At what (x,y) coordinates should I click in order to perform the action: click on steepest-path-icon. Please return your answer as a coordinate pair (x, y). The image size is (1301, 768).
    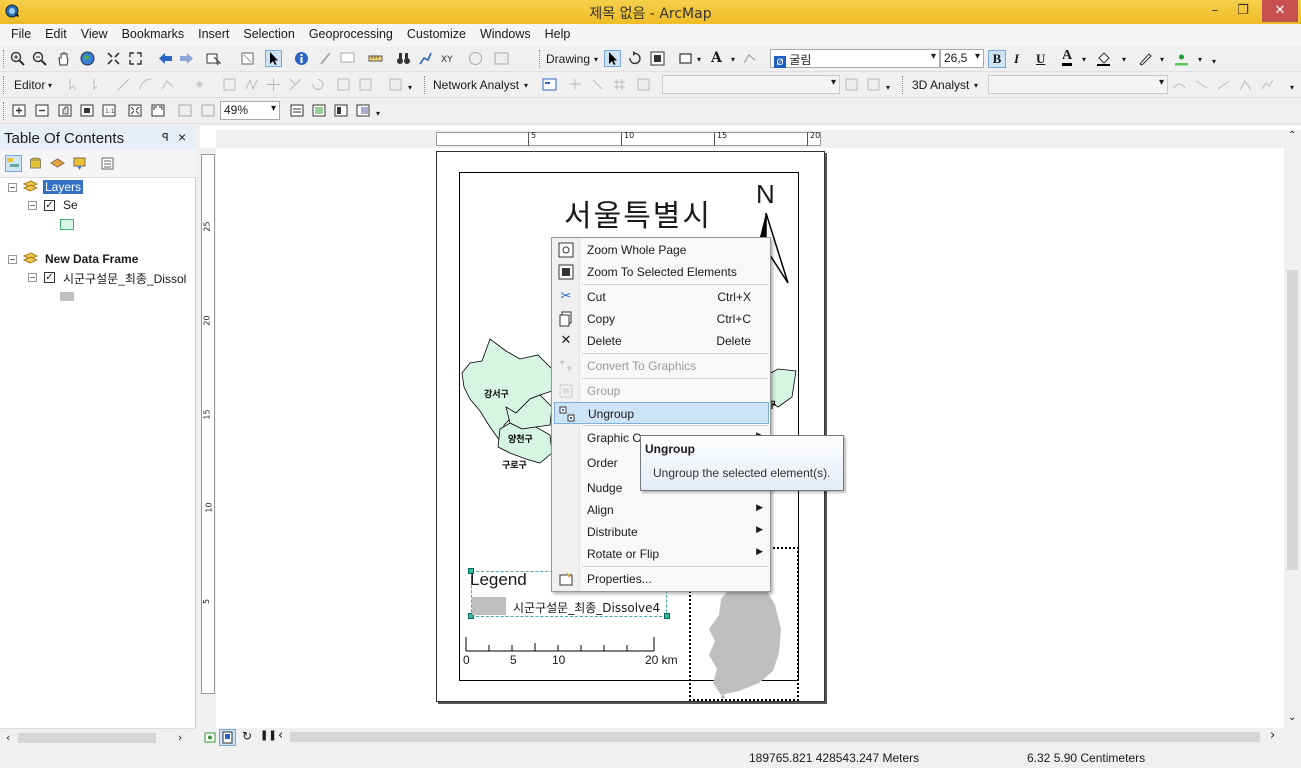
    Looking at the image, I should click on (1201, 84).